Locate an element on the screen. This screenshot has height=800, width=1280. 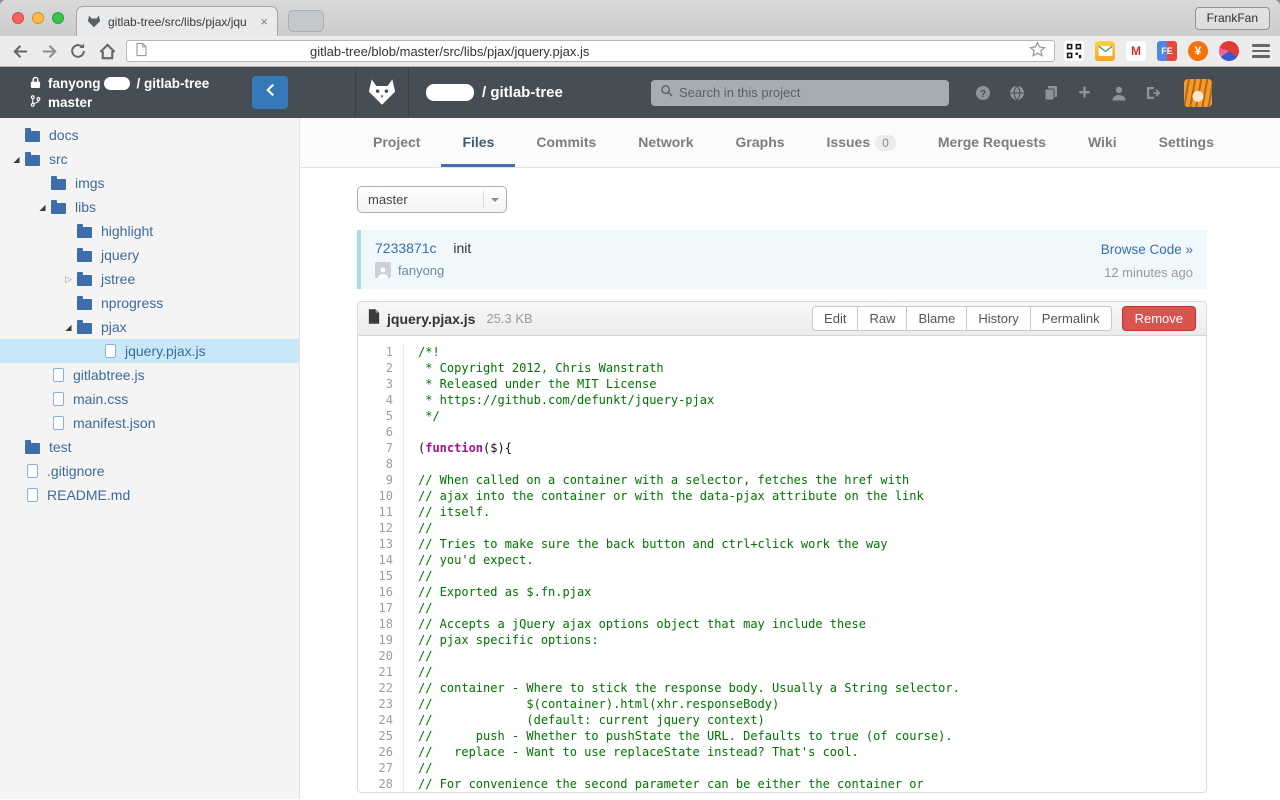
copy-icon is located at coordinates (1050, 92).